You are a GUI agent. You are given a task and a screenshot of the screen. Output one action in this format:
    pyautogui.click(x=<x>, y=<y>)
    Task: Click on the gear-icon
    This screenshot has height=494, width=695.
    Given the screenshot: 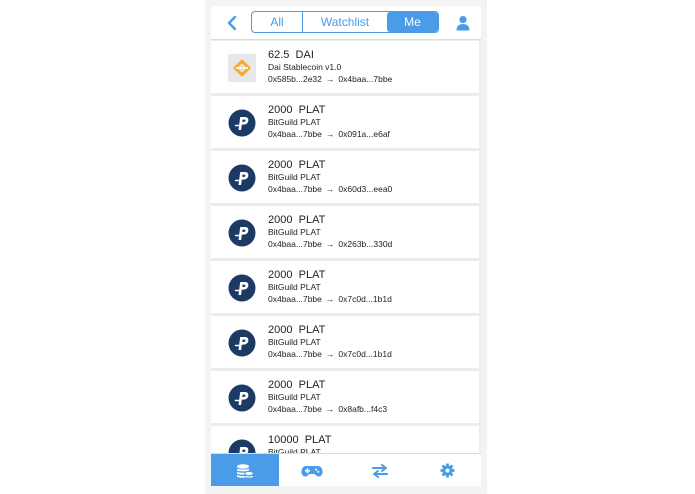 What is the action you would take?
    pyautogui.click(x=447, y=470)
    